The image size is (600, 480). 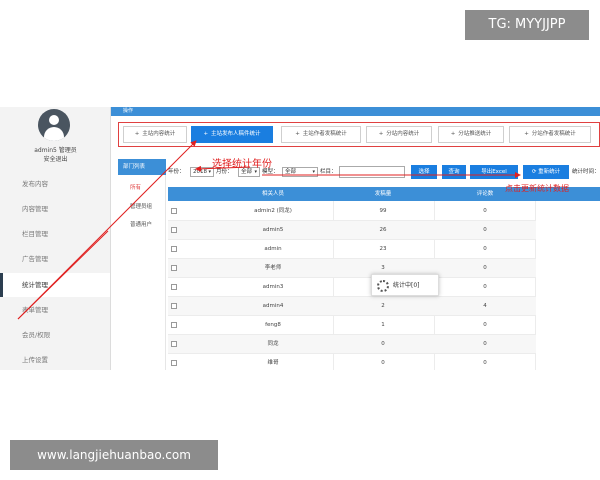 What do you see at coordinates (63, 275) in the screenshot?
I see `arrow-to-menu` at bounding box center [63, 275].